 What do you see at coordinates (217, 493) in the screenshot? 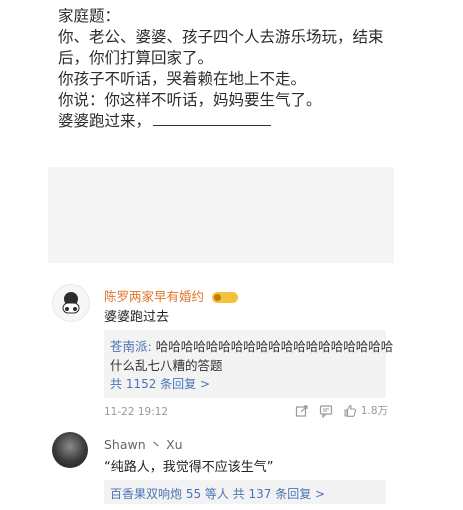
I see `reply-summary-link: 百香果双响炮 55 等人 共 137 条回复 >` at bounding box center [217, 493].